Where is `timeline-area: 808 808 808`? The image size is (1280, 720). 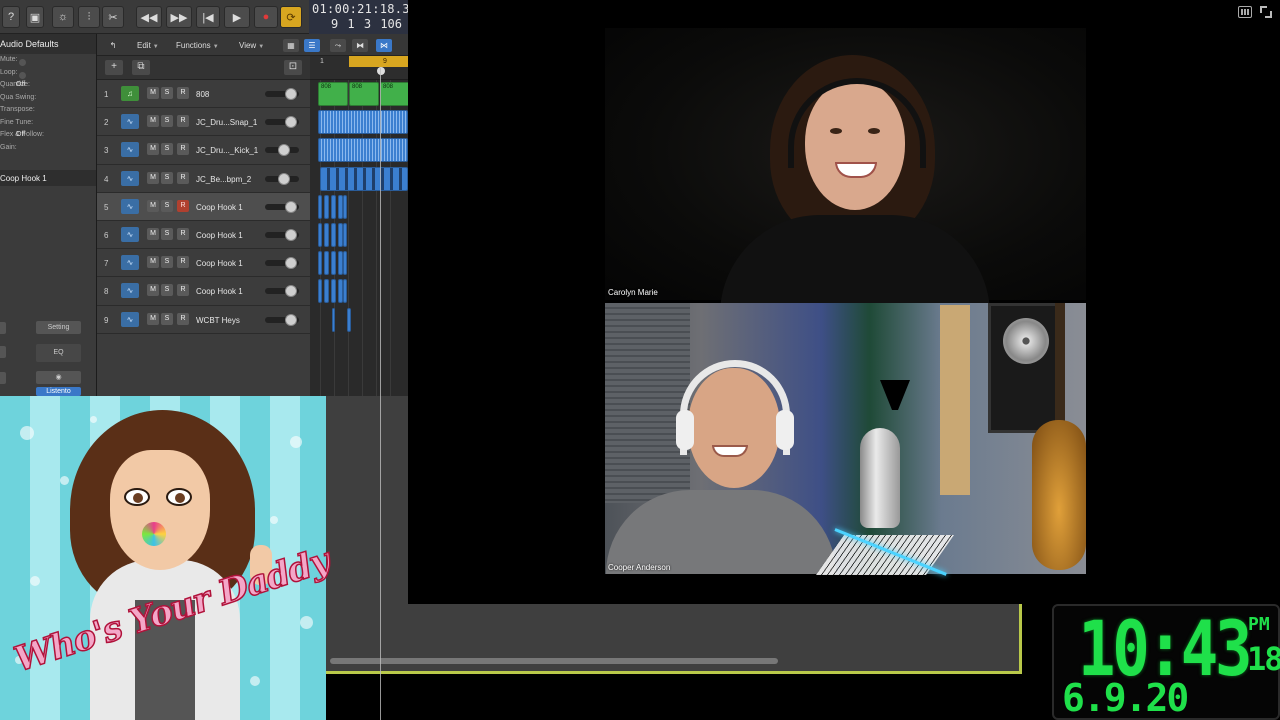 timeline-area: 808 808 808 is located at coordinates (359, 238).